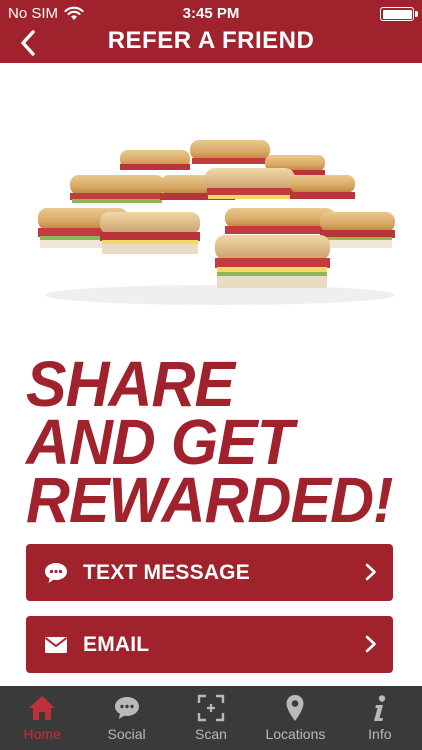  I want to click on text-message-button: TEXT MESSAGE, so click(209, 572).